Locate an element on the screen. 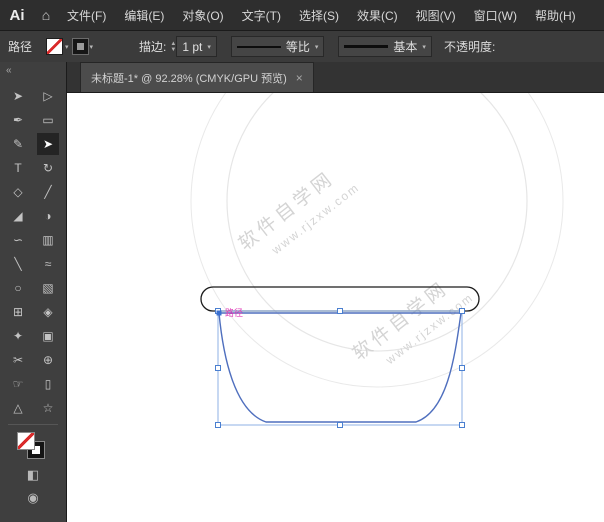  fill-color-picker: ▾ is located at coordinates (57, 46).